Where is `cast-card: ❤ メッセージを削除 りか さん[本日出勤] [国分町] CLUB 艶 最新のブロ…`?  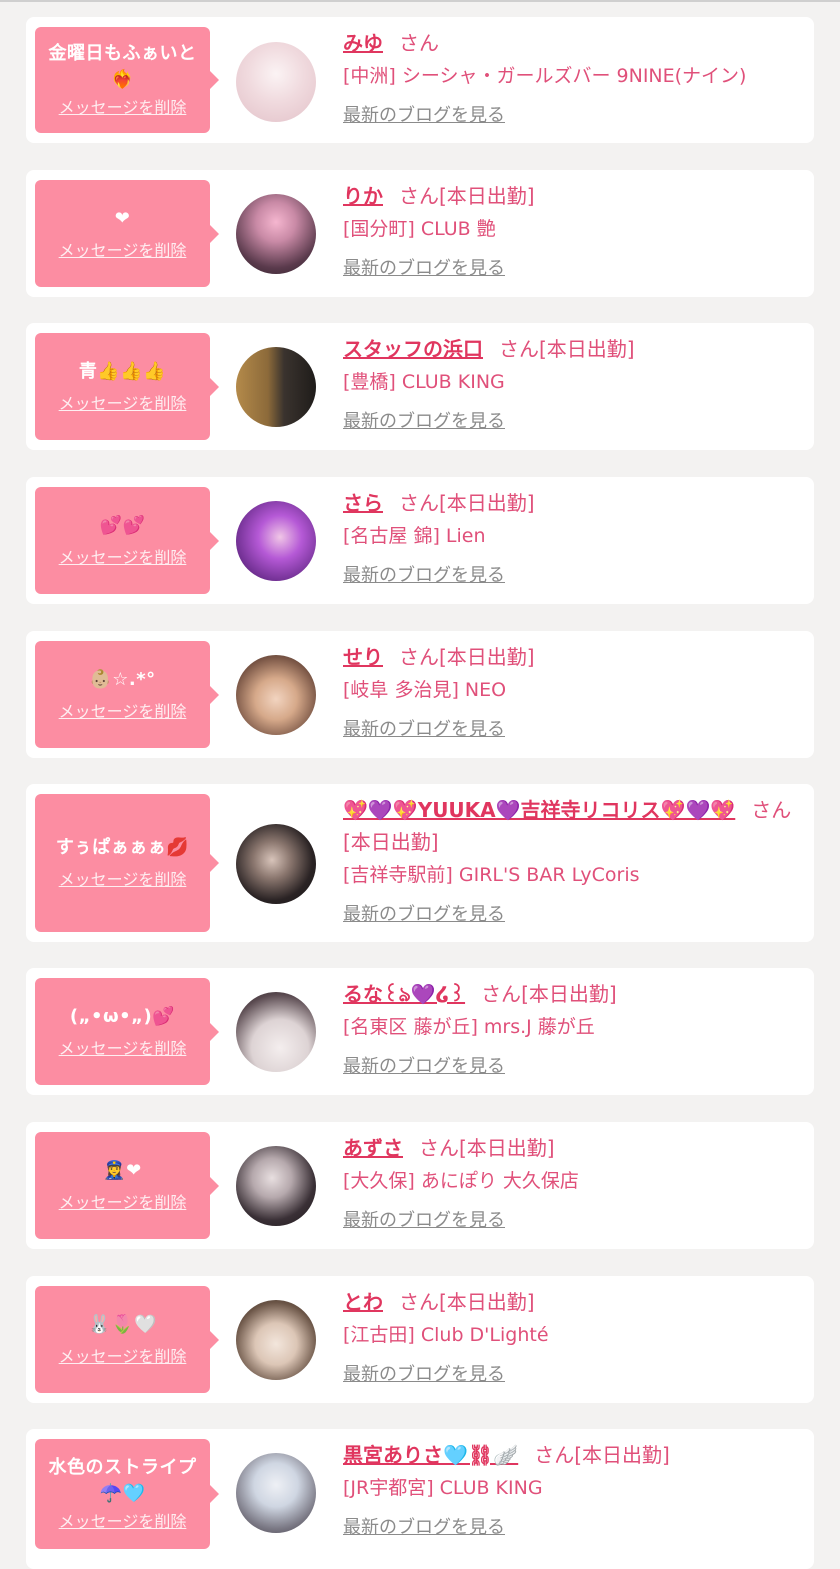
cast-card: ❤ メッセージを削除 りか さん[本日出勤] [国分町] CLUB 艶 最新のブロ… is located at coordinates (420, 233).